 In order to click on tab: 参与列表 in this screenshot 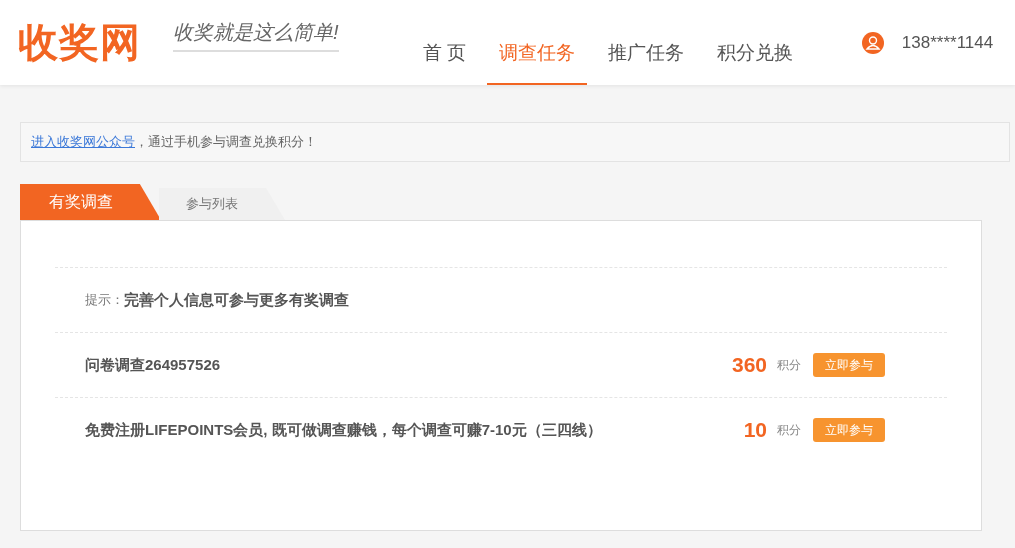, I will do `click(222, 204)`.